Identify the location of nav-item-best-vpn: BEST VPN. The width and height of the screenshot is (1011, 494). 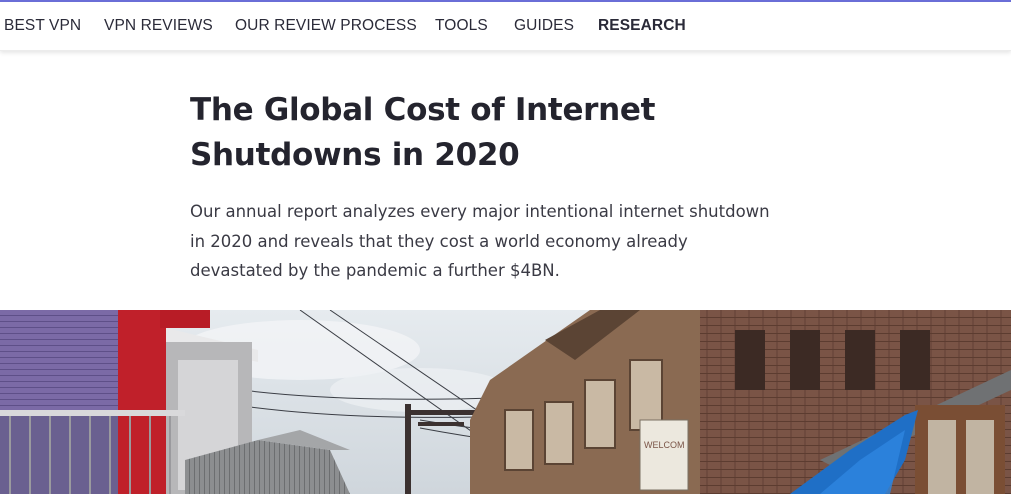
(42, 26).